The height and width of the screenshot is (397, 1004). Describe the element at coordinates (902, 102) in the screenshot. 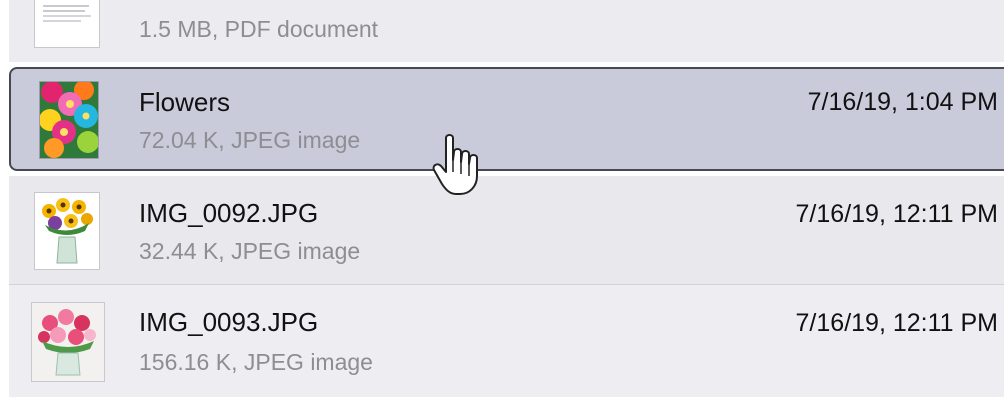

I see `file-date: 7/16/19, 1:04 PM` at that location.